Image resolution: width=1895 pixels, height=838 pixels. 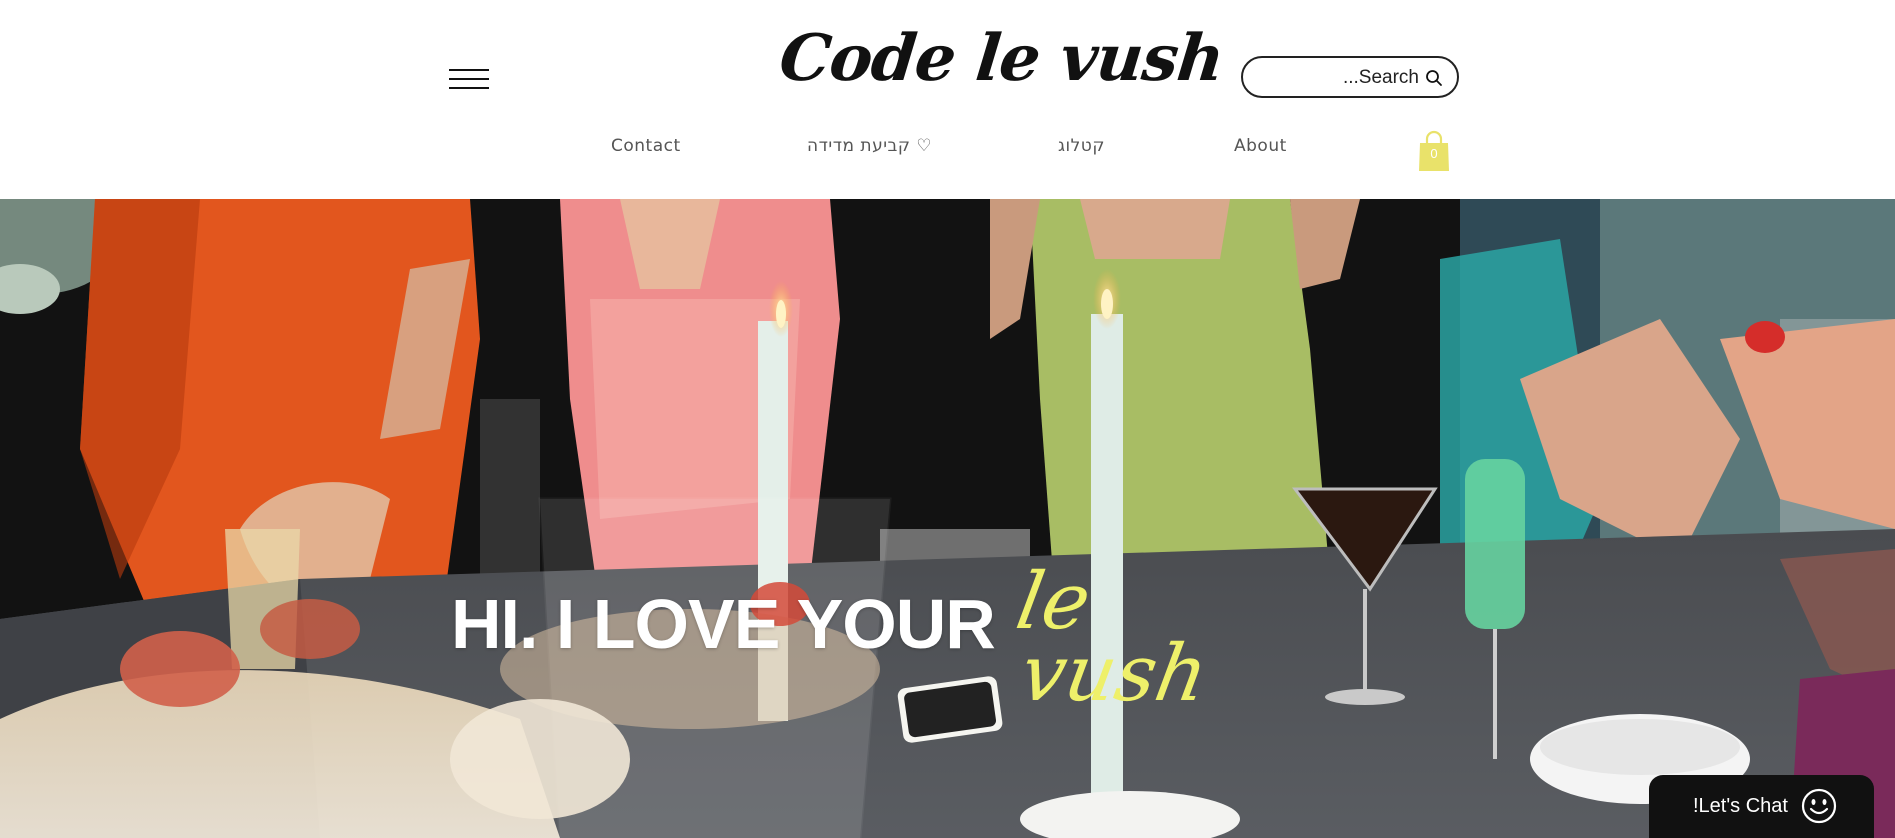 What do you see at coordinates (469, 79) in the screenshot?
I see `menu-icon` at bounding box center [469, 79].